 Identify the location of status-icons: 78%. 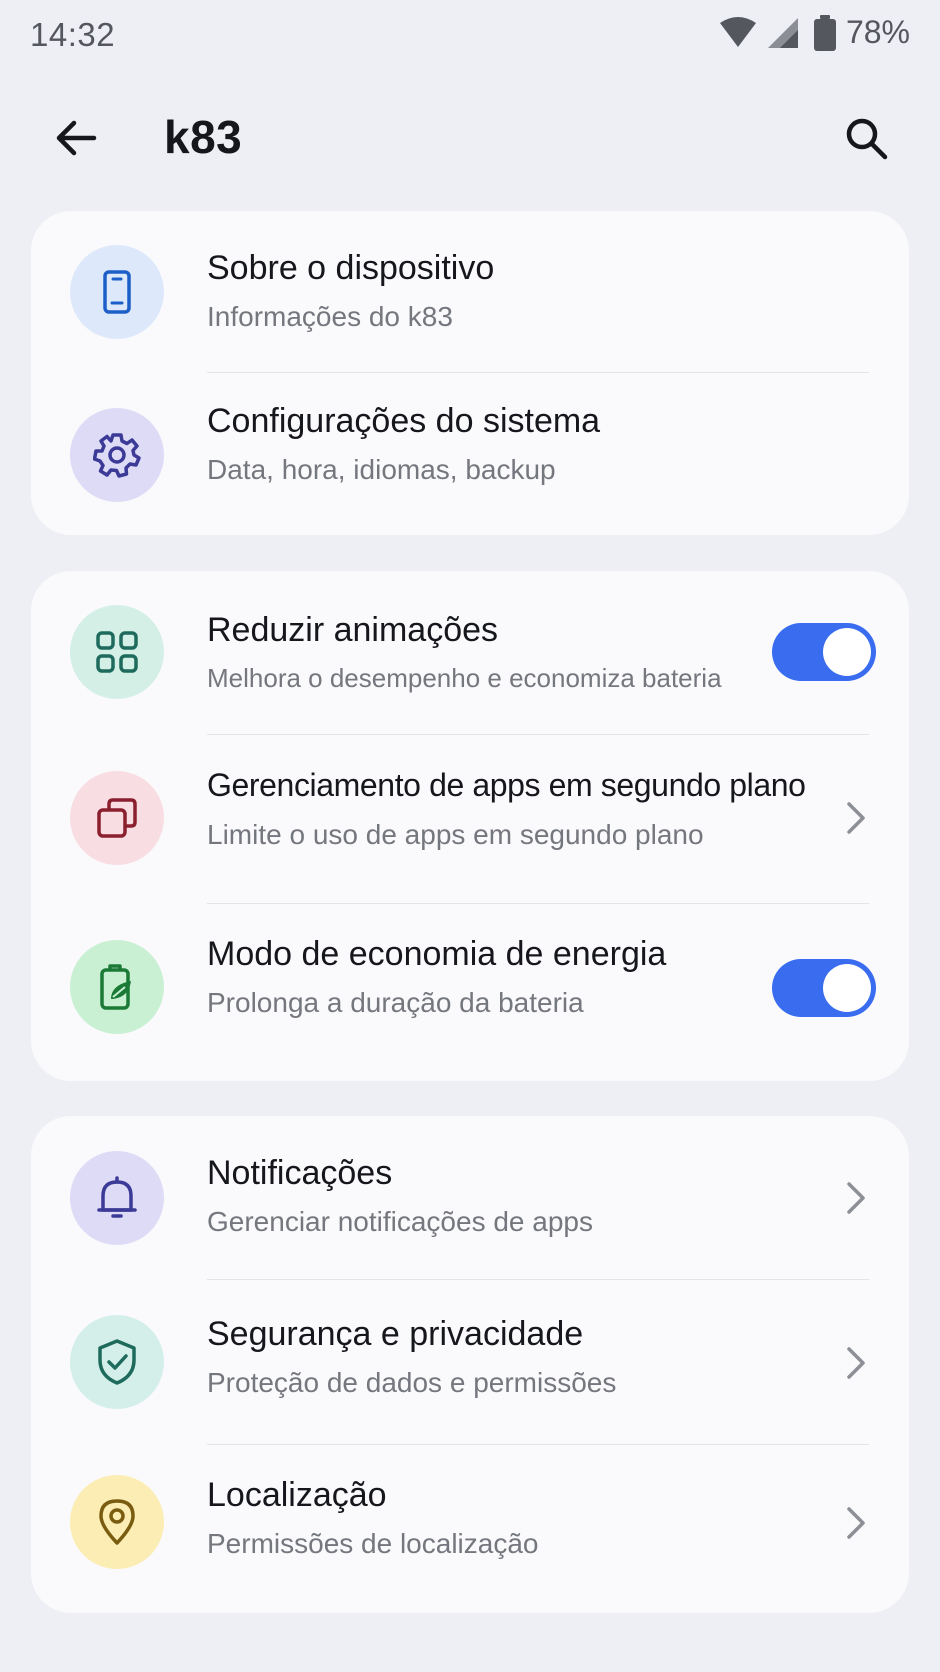
(814, 32).